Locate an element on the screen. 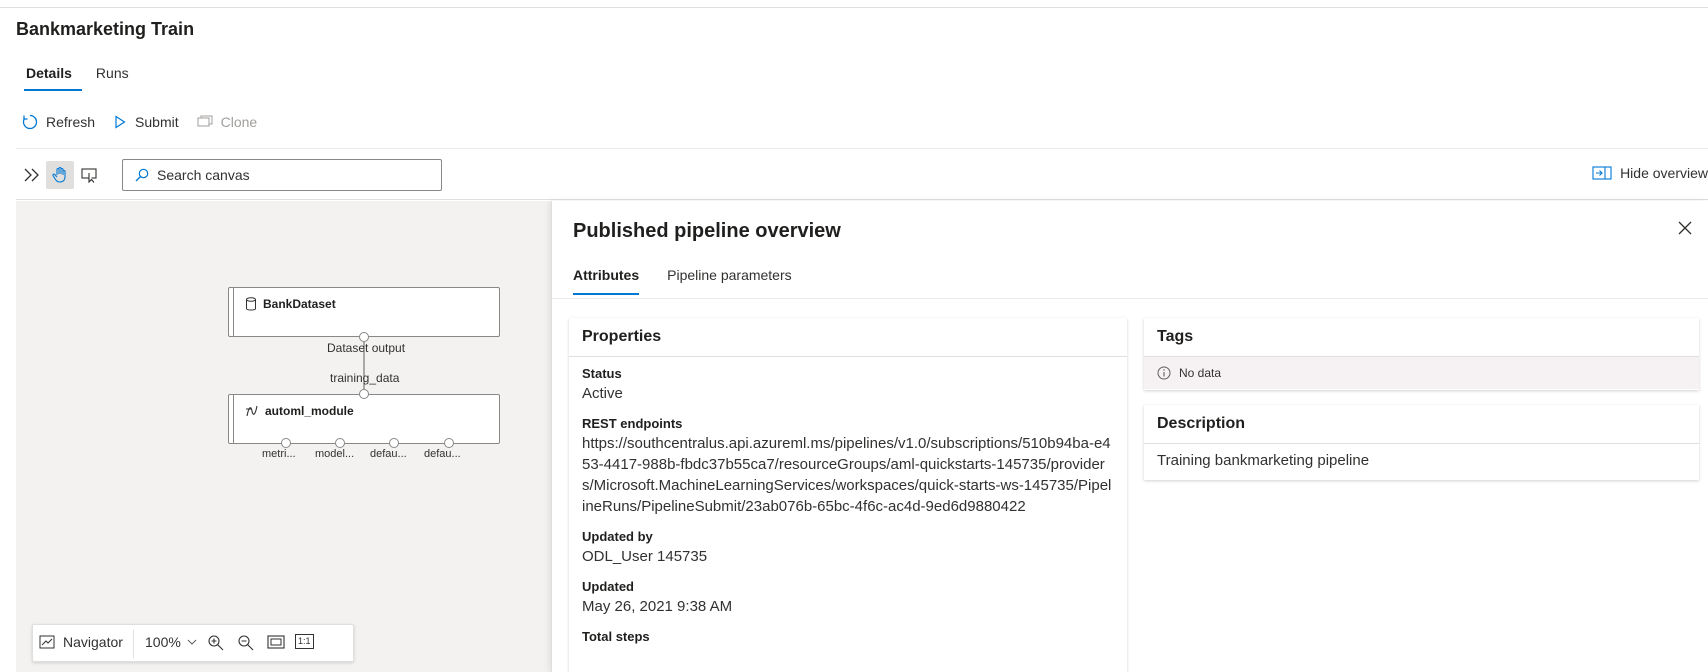 The image size is (1708, 672). zoom-dropdown: 100% is located at coordinates (171, 642).